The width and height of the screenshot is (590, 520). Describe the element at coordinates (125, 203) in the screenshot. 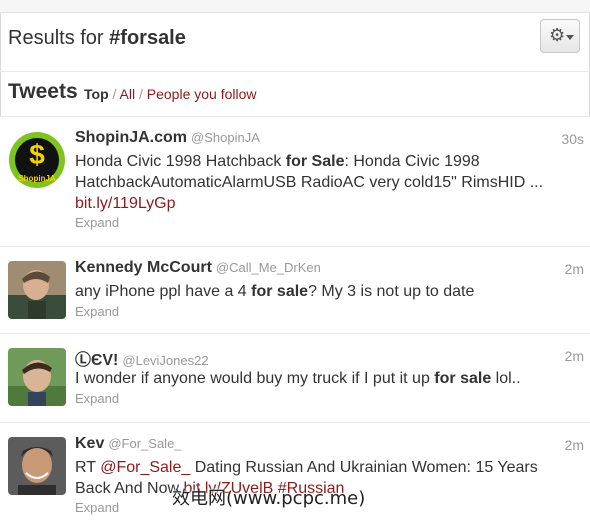

I see `tweet-link: bit.ly/119LyGp` at that location.